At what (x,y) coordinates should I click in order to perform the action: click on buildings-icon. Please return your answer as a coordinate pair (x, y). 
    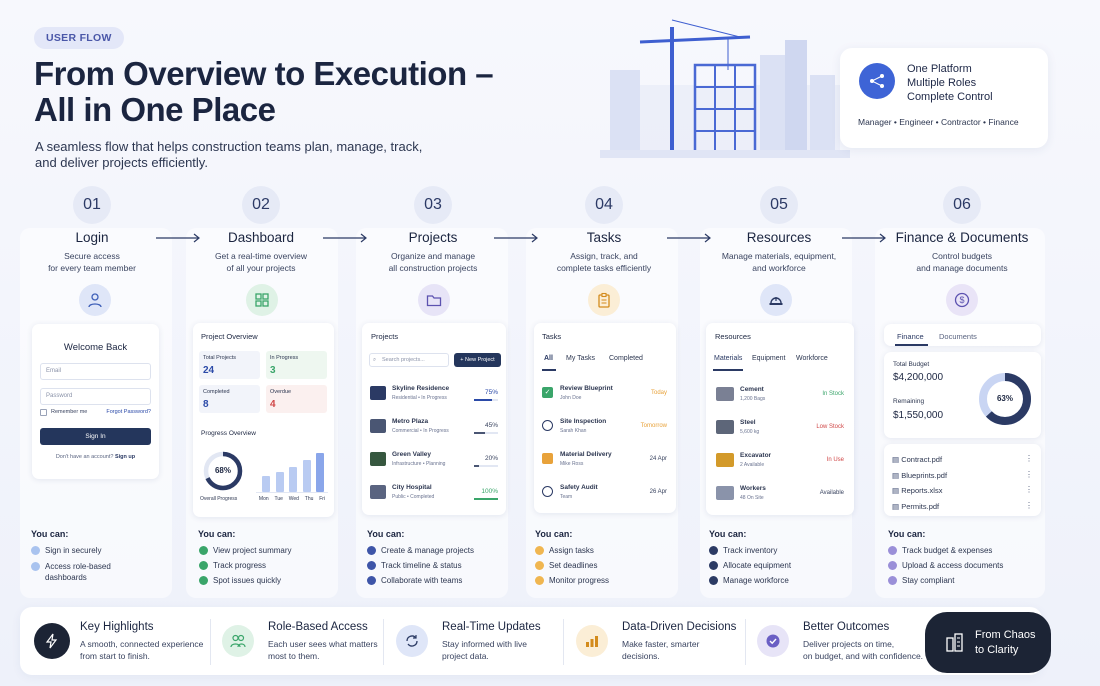
    Looking at the image, I should click on (954, 642).